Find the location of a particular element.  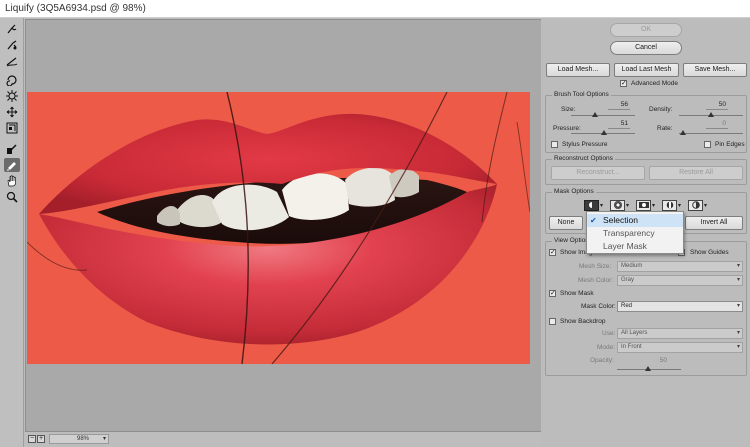

reconstruct-options-title: Reconstruct Options is located at coordinates (583, 158).